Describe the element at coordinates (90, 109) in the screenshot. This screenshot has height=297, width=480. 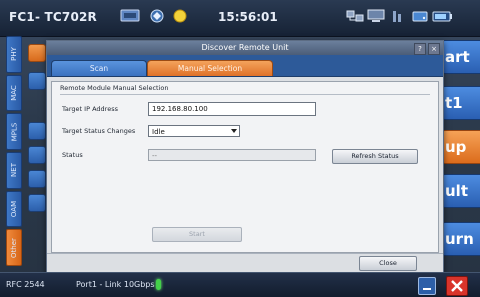
I see `target-ip-label: Target IP Address` at that location.